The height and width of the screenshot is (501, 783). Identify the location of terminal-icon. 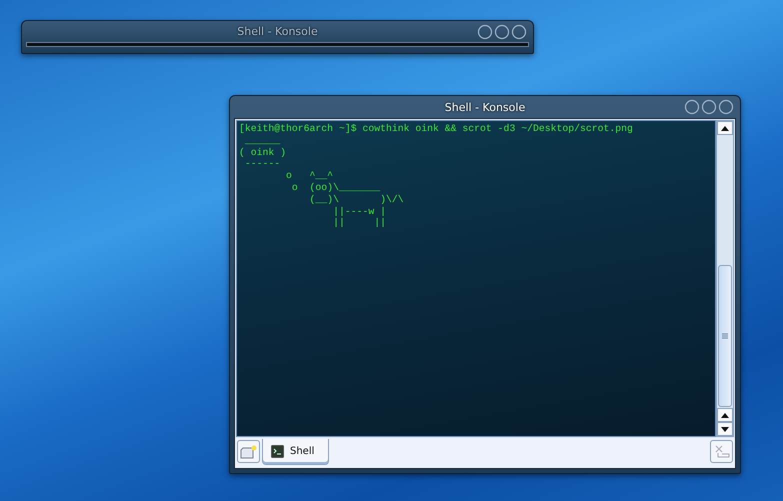
(277, 451).